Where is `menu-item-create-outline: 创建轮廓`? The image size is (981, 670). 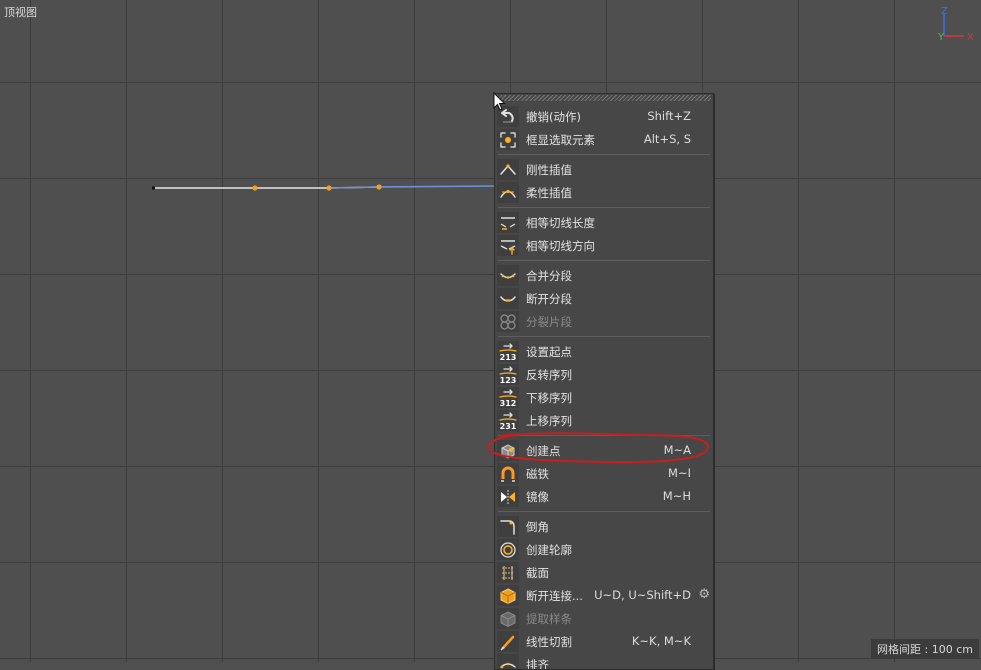
menu-item-create-outline: 创建轮廓 is located at coordinates (604, 549).